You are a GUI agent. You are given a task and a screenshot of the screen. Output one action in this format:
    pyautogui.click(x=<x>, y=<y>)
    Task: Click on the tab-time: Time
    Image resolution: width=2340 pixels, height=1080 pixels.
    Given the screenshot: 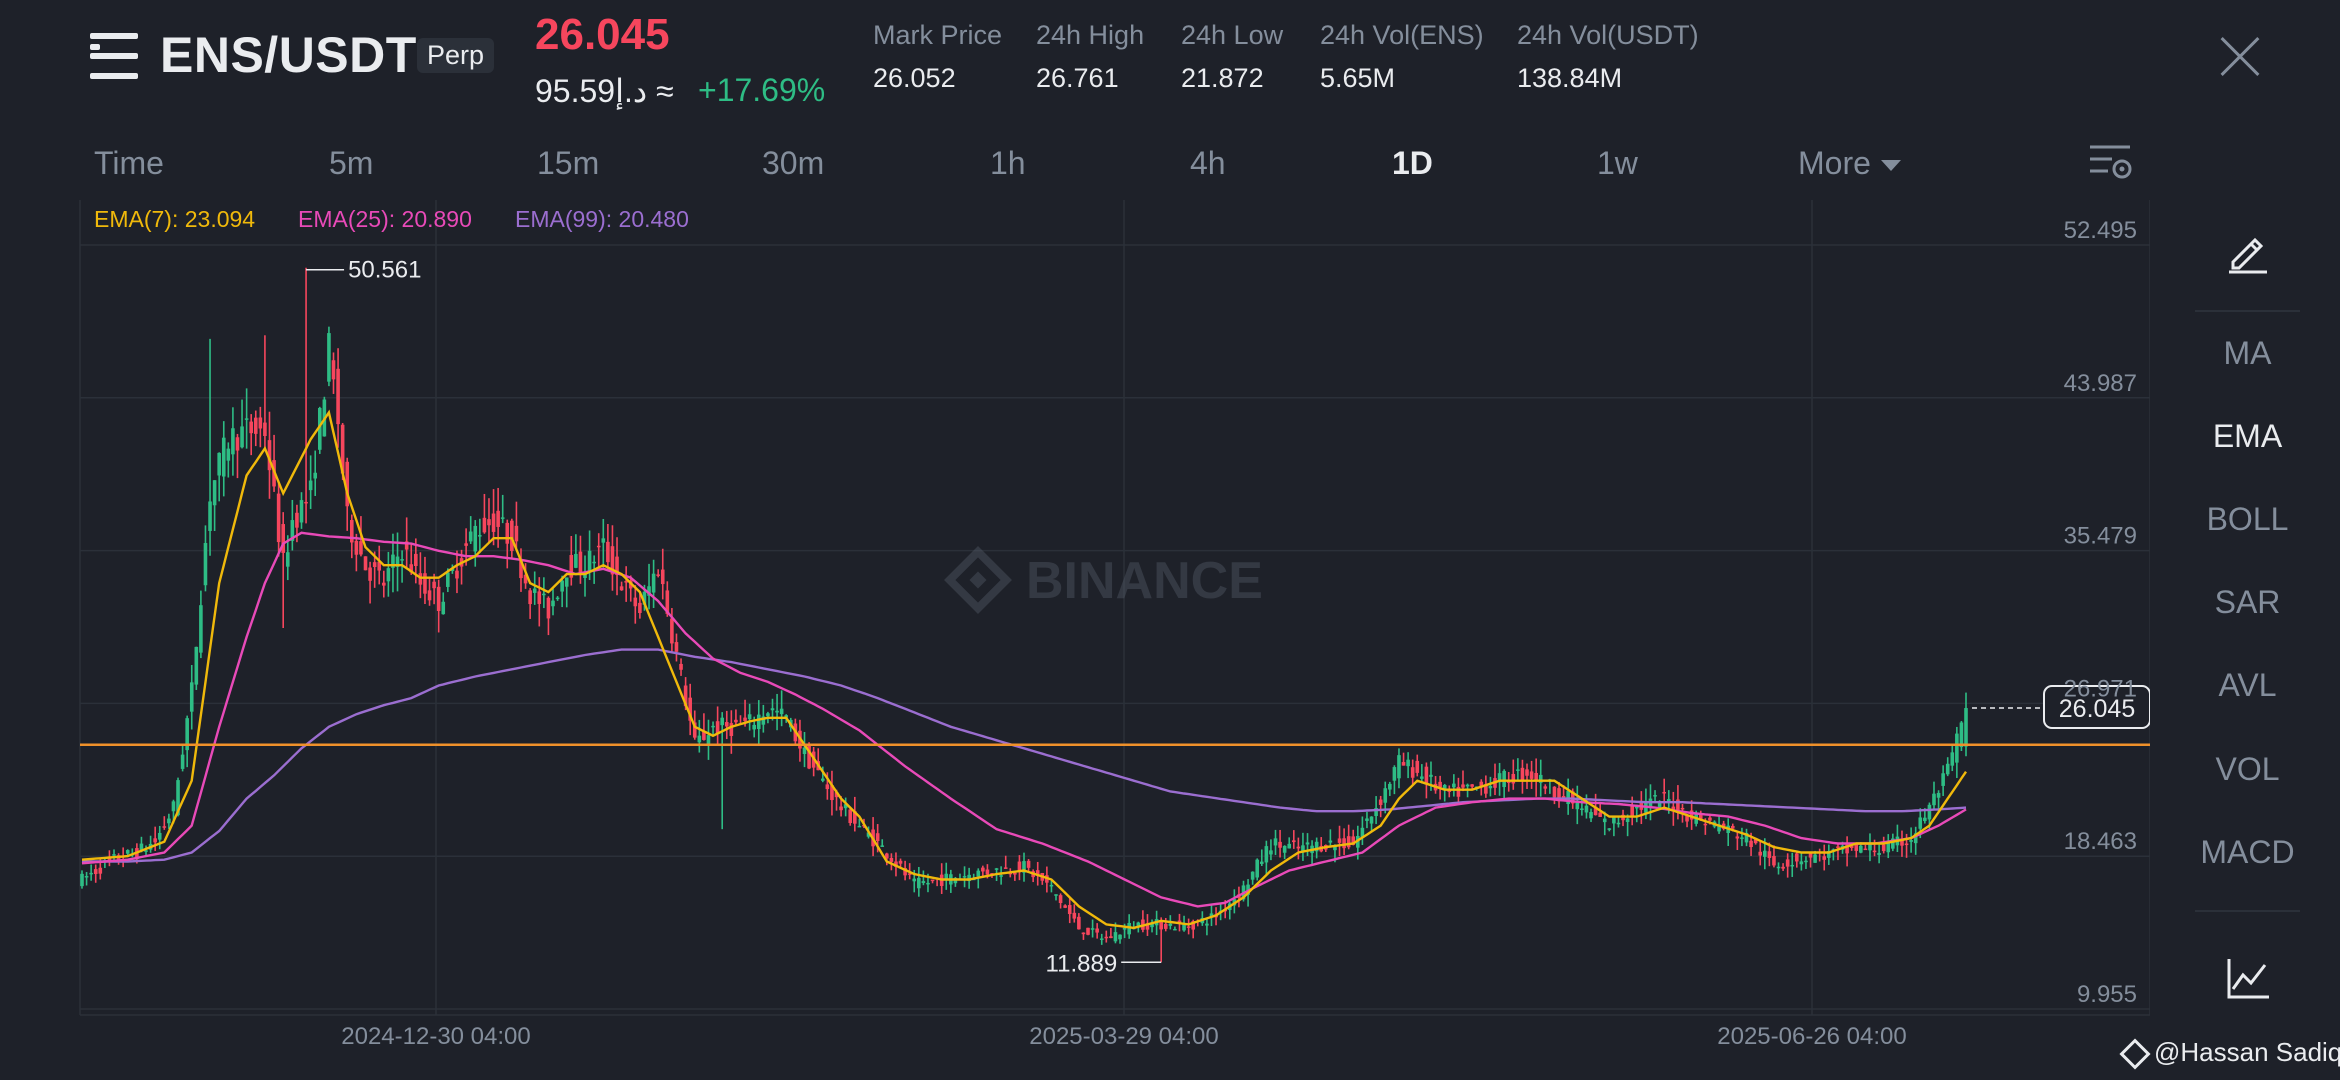 What is the action you would take?
    pyautogui.click(x=129, y=163)
    